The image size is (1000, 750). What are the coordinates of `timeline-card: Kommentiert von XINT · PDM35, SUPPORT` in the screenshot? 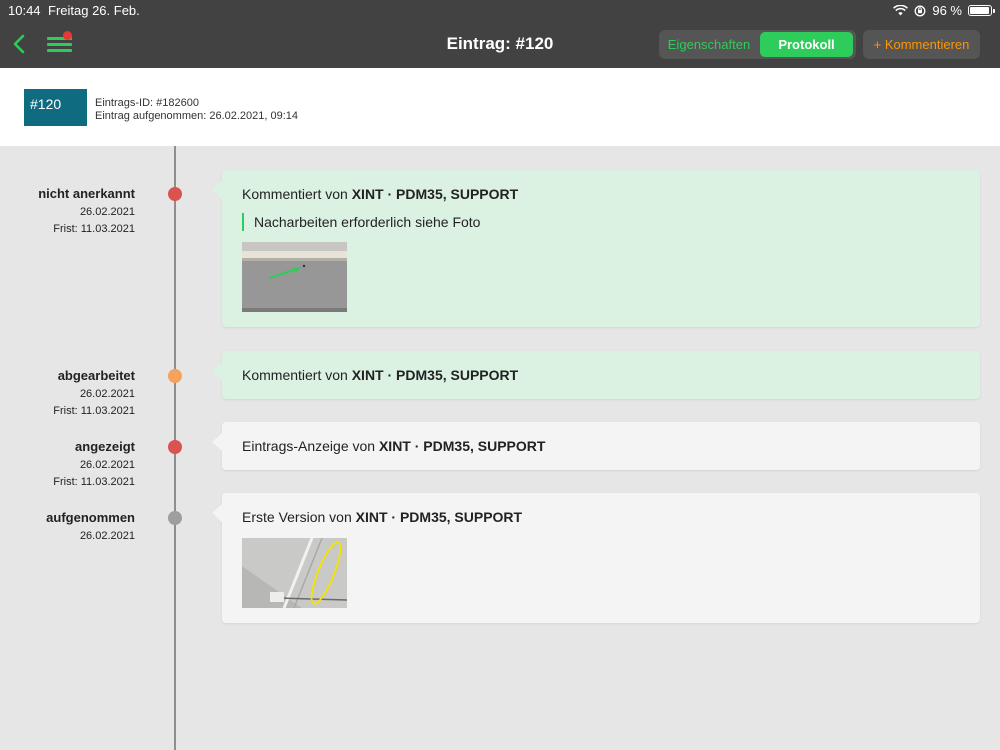 It's located at (596, 375).